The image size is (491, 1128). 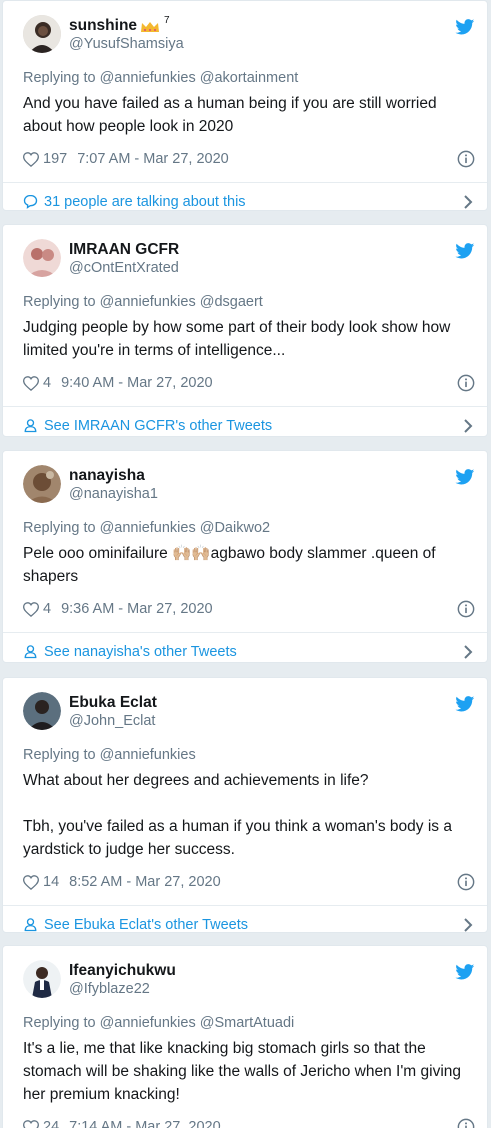 I want to click on other-tweets-link: See Ebuka Eclat's other Tweets, so click(x=245, y=919).